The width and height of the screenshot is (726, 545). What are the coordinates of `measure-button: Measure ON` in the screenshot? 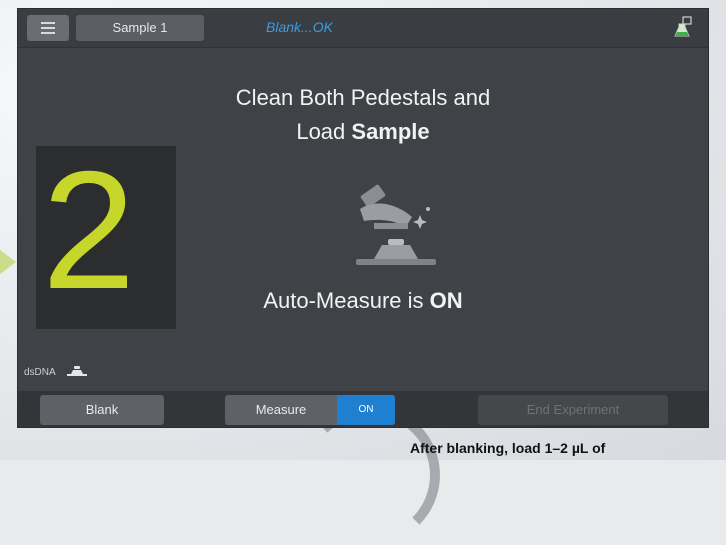 It's located at (310, 410).